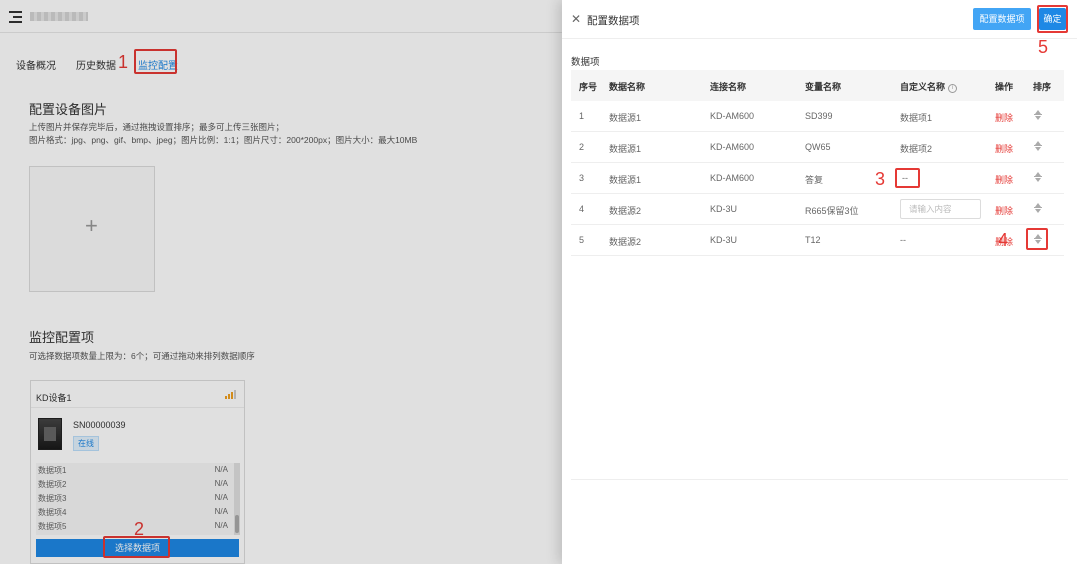  Describe the element at coordinates (582, 147) in the screenshot. I see `row-index: 2` at that location.